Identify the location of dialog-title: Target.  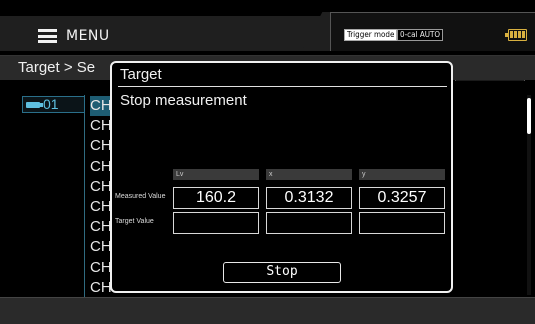
(141, 74).